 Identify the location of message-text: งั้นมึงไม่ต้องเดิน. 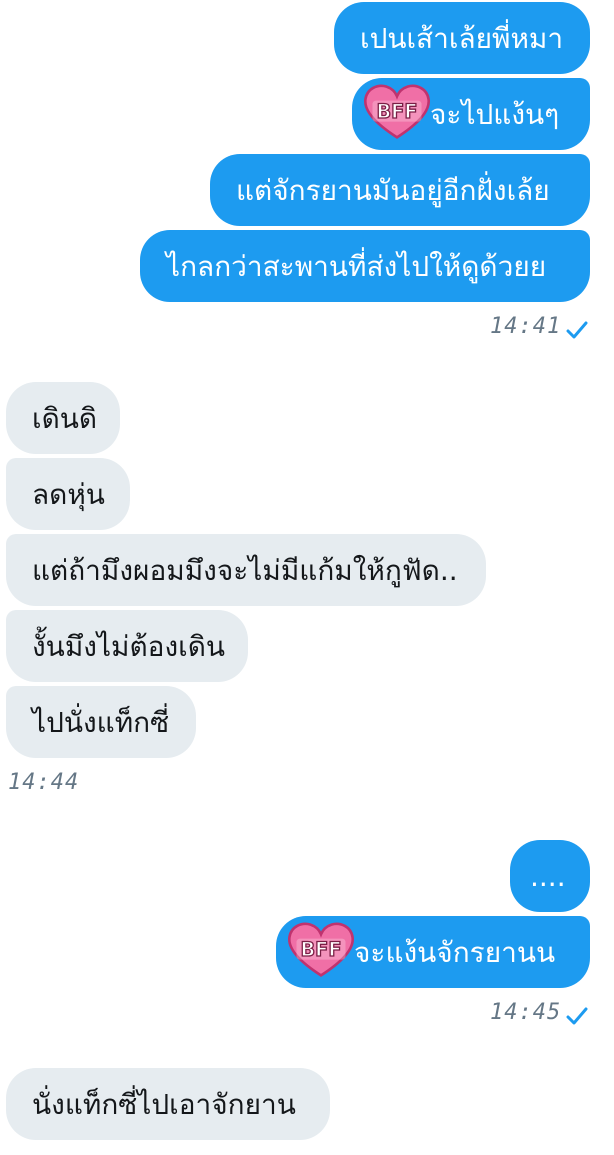
(129, 646).